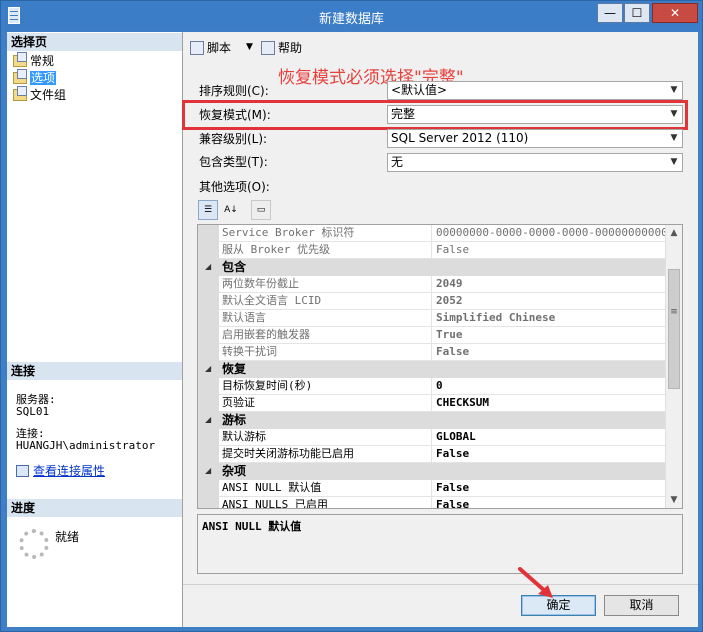 The image size is (703, 632). What do you see at coordinates (233, 162) in the screenshot?
I see `containment-label: 包含类型(T):` at bounding box center [233, 162].